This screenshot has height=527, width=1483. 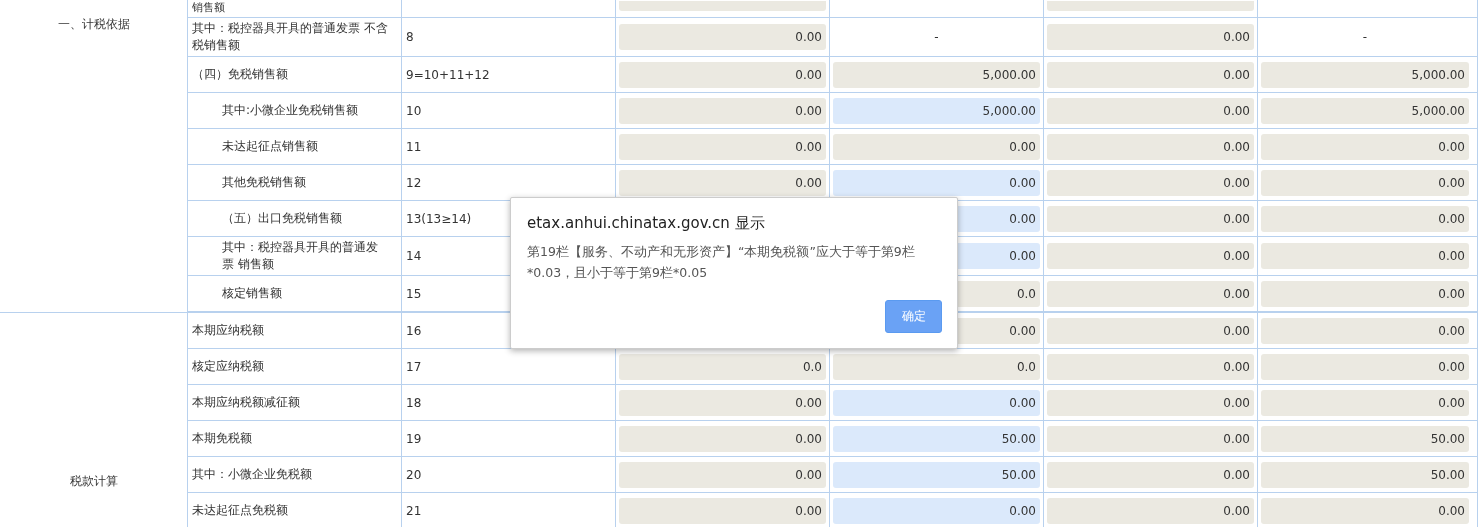 What do you see at coordinates (264, 182) in the screenshot?
I see `item-label: 其他免税销售额` at bounding box center [264, 182].